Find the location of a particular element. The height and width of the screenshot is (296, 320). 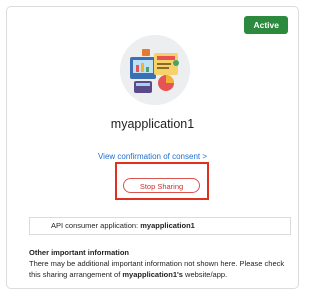

consumer-row: API consumer application: myapplication1 is located at coordinates (160, 226).